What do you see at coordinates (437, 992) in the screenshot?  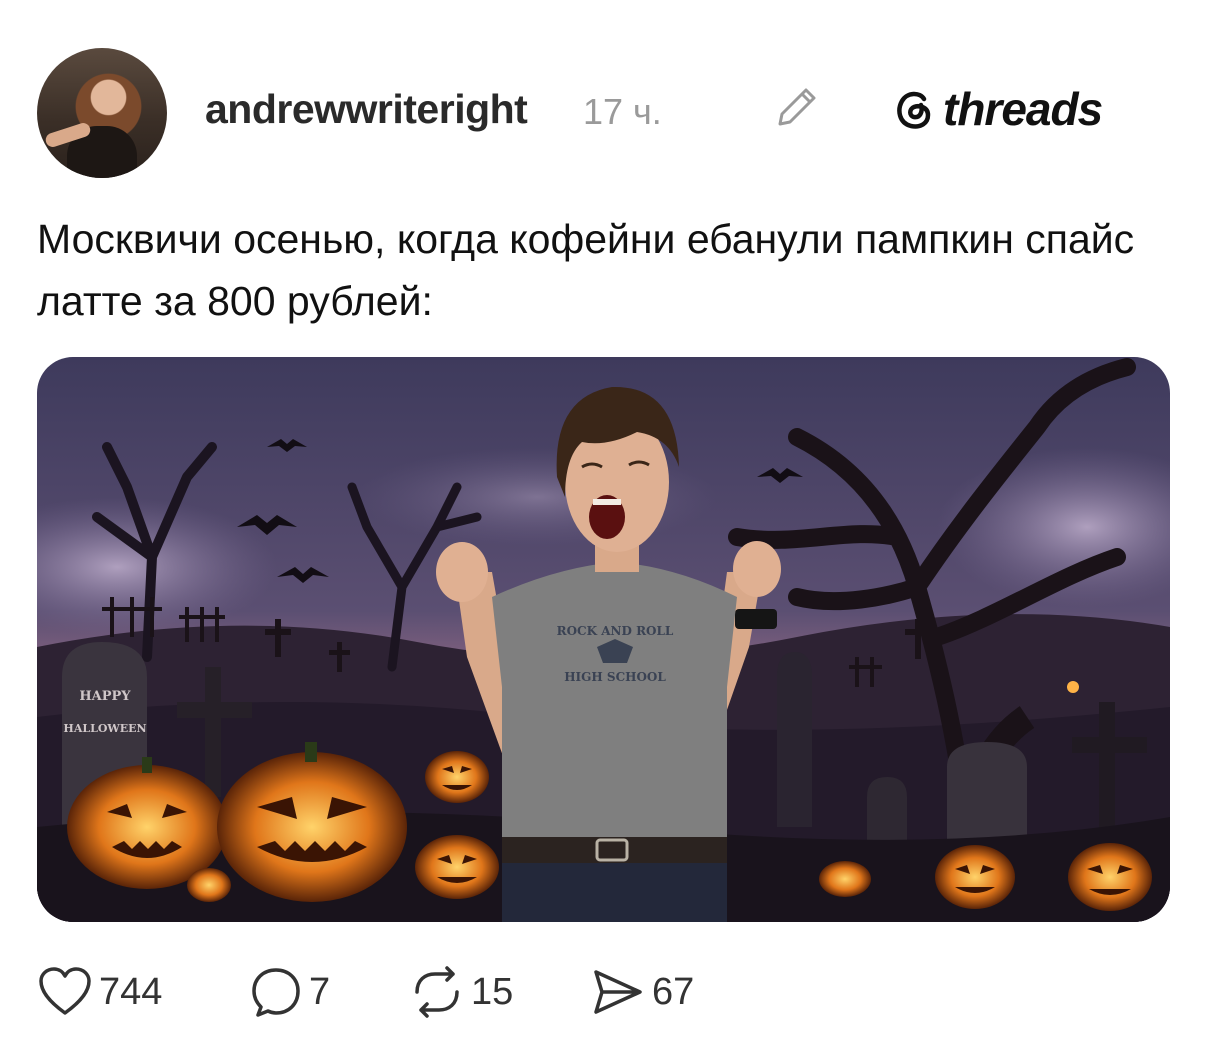 I see `repost-arrows-icon` at bounding box center [437, 992].